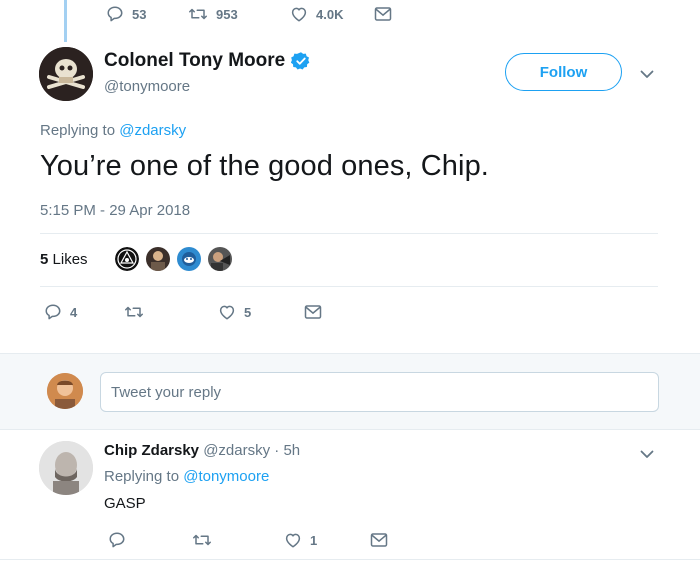 The width and height of the screenshot is (700, 562). I want to click on tweet-text: GASP, so click(125, 503).